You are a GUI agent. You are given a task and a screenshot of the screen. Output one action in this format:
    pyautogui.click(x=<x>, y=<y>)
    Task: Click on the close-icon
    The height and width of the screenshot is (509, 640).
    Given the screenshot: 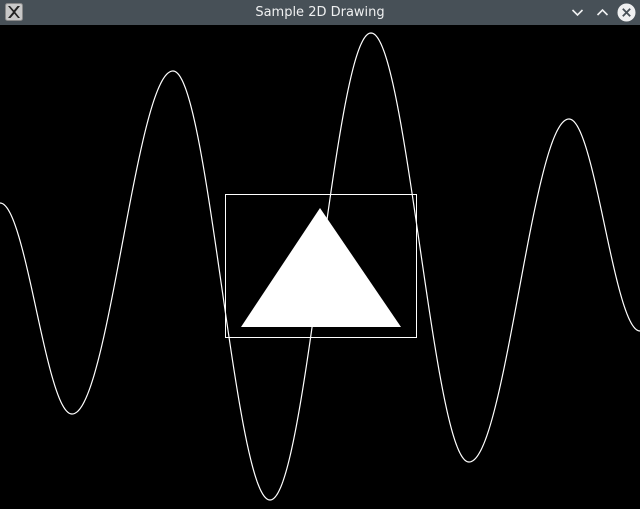 What is the action you would take?
    pyautogui.click(x=626, y=12)
    